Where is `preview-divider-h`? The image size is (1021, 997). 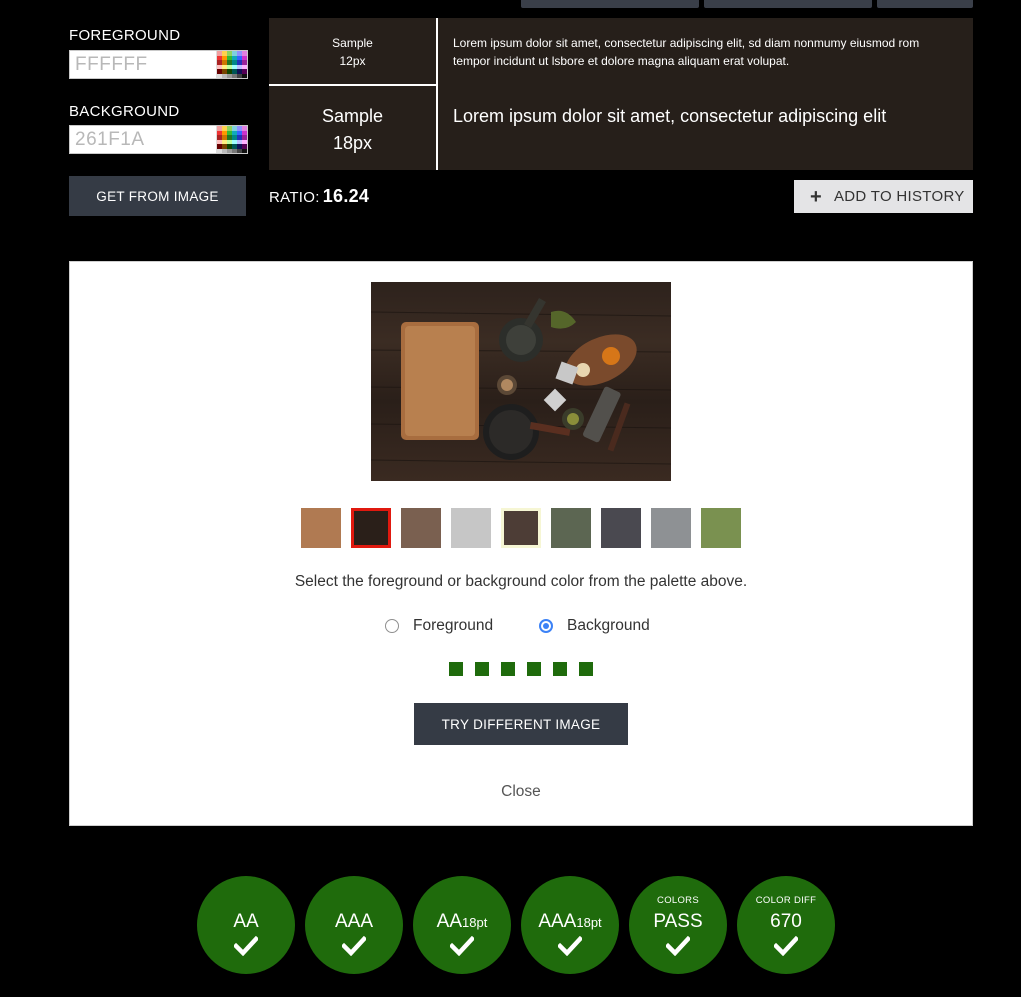 preview-divider-h is located at coordinates (352, 85).